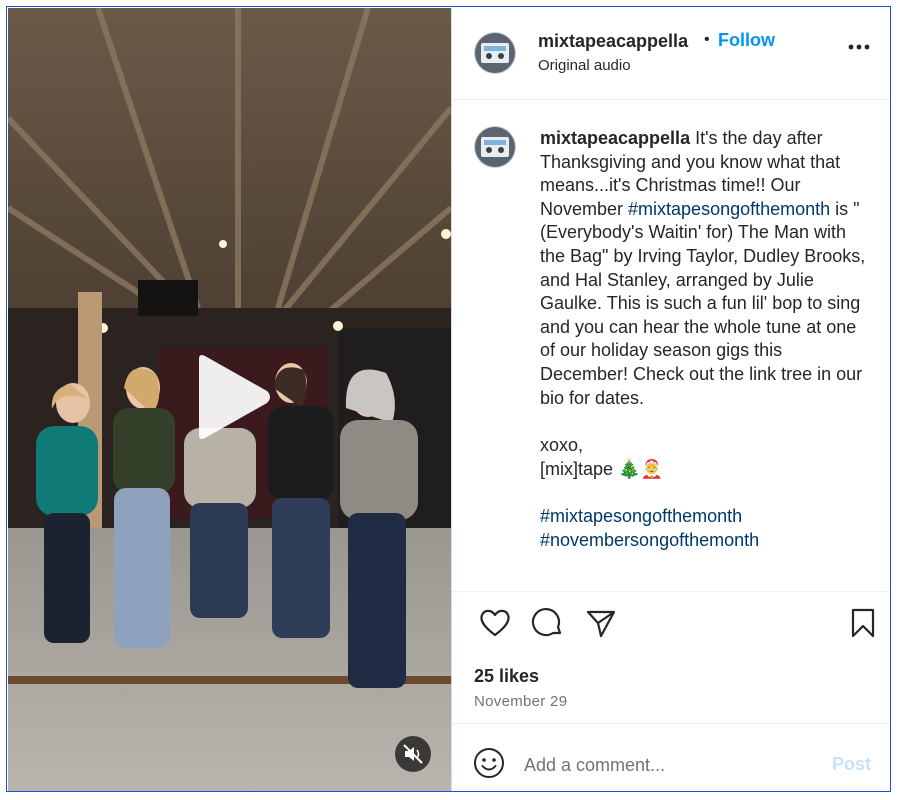 This screenshot has height=800, width=900. I want to click on caption-signoff: xoxo,, so click(562, 445).